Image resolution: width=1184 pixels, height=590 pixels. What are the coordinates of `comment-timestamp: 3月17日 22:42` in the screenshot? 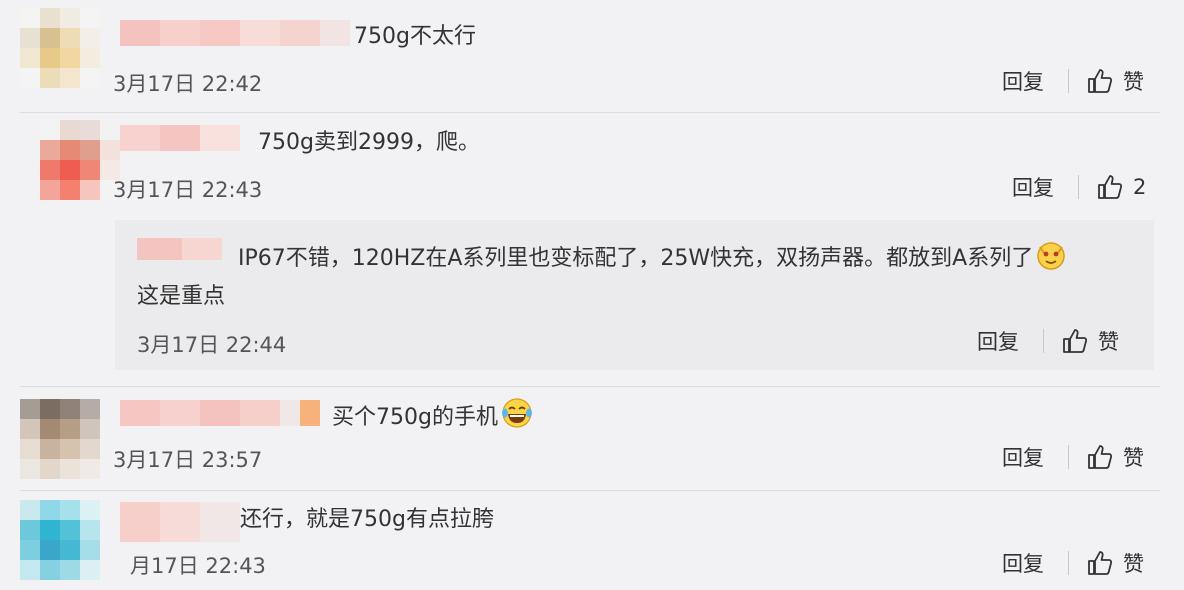 It's located at (188, 84).